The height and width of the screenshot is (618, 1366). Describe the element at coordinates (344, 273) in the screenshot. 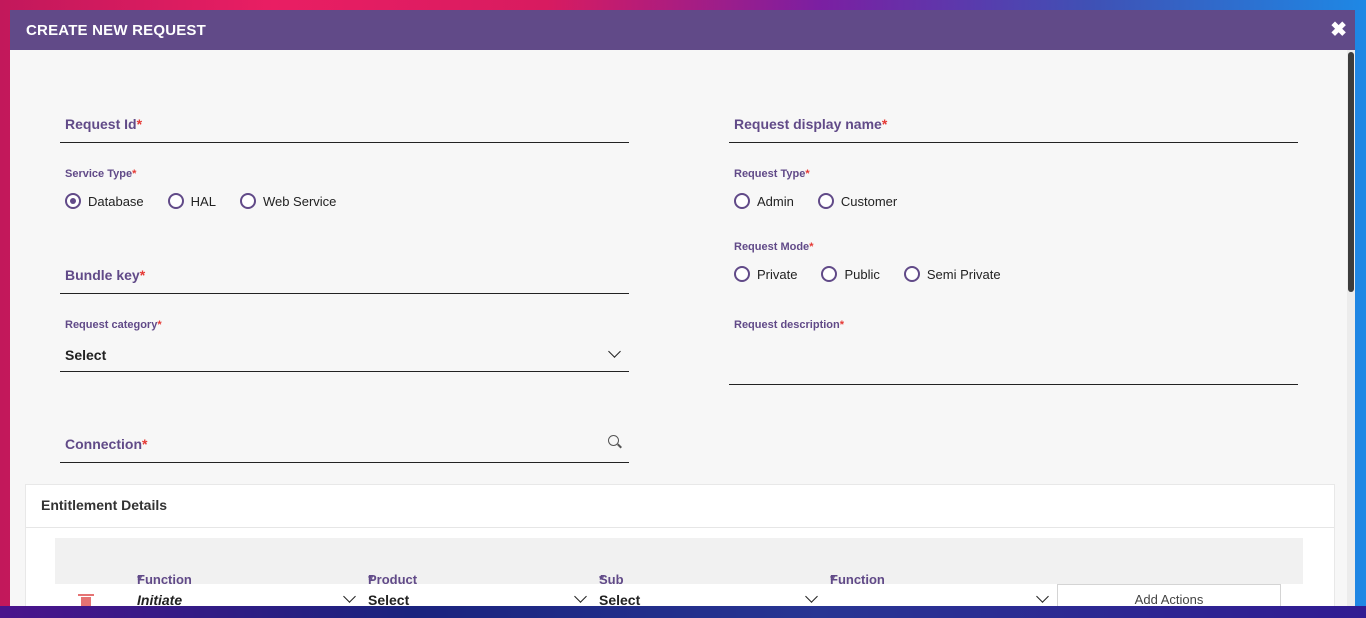

I see `bundle-key-field: Bundle key*` at that location.